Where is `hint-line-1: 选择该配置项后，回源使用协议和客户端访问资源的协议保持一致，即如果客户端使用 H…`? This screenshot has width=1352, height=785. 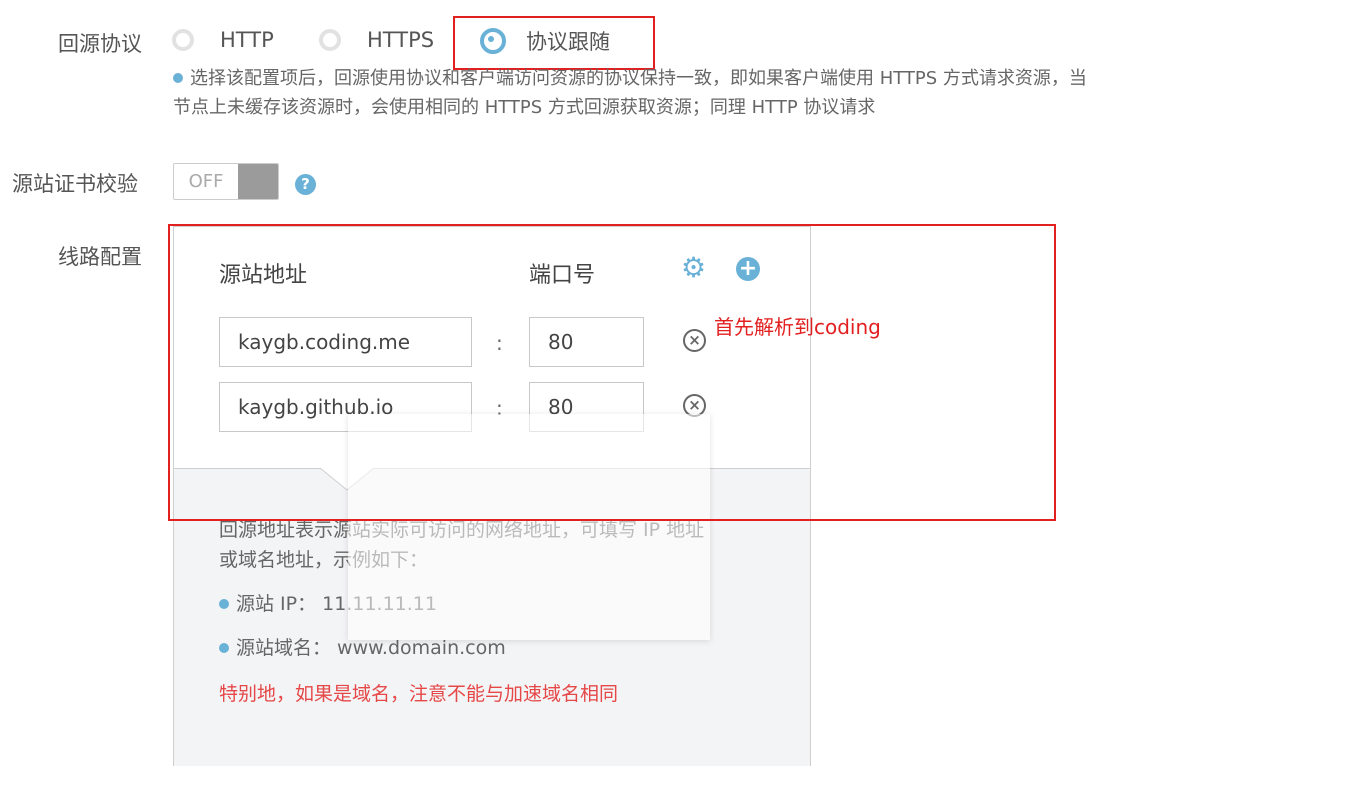 hint-line-1: 选择该配置项后，回源使用协议和客户端访问资源的协议保持一致，即如果客户端使用 H… is located at coordinates (638, 78).